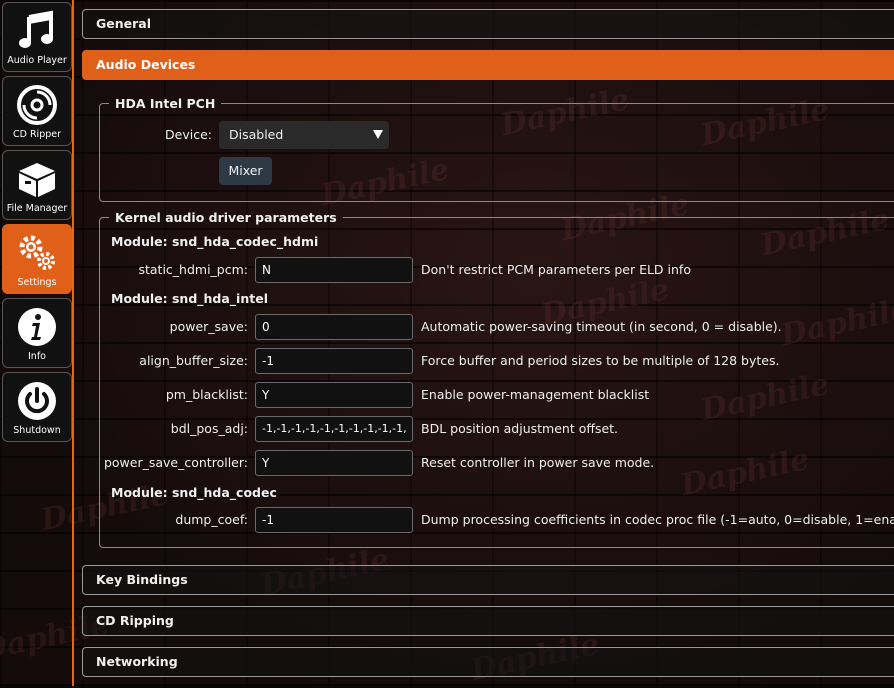  I want to click on mixer-button: Mixer, so click(245, 171).